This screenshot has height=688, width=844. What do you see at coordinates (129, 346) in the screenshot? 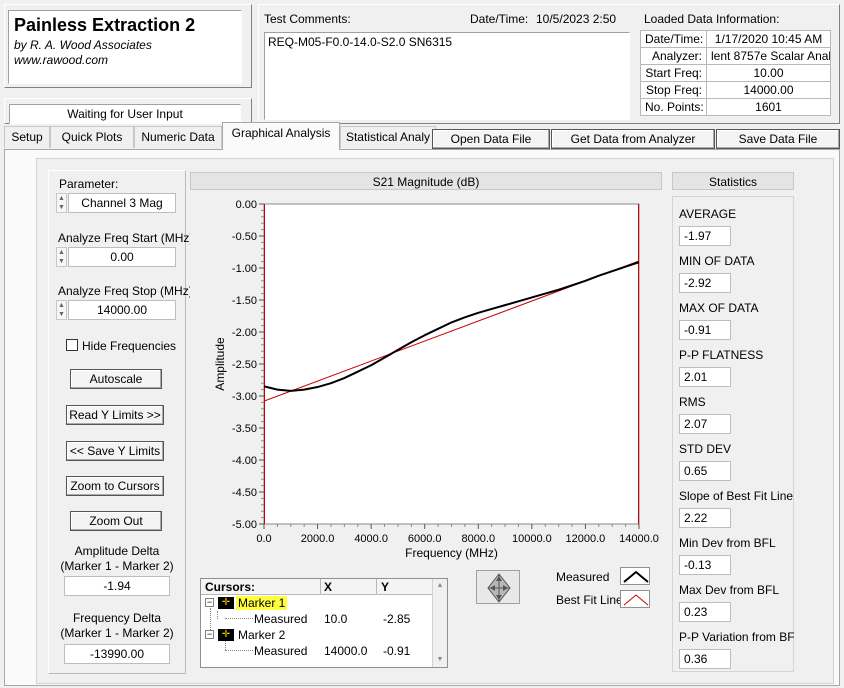
I see `hide-frequencies-label: Hide Frequencies` at bounding box center [129, 346].